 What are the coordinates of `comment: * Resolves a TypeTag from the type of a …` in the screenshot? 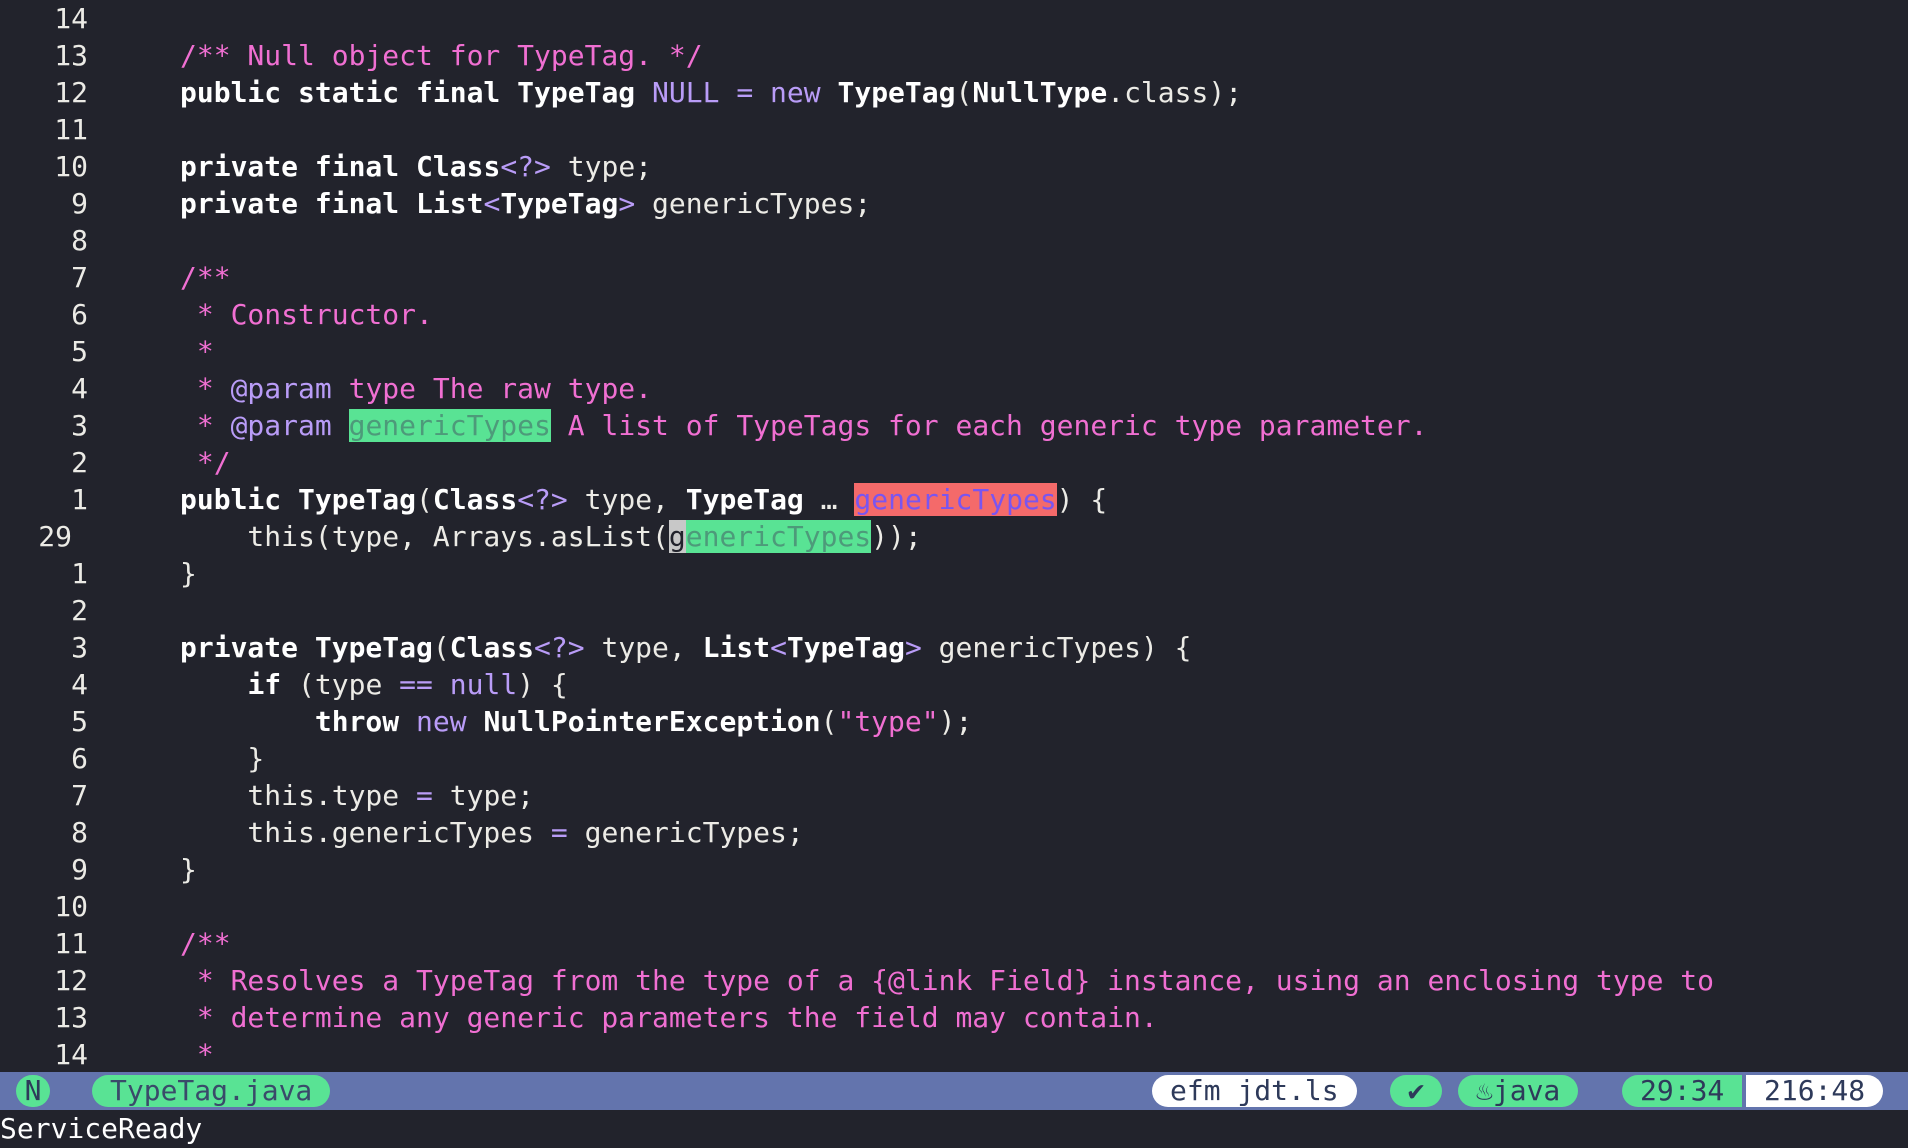 It's located at (947, 980).